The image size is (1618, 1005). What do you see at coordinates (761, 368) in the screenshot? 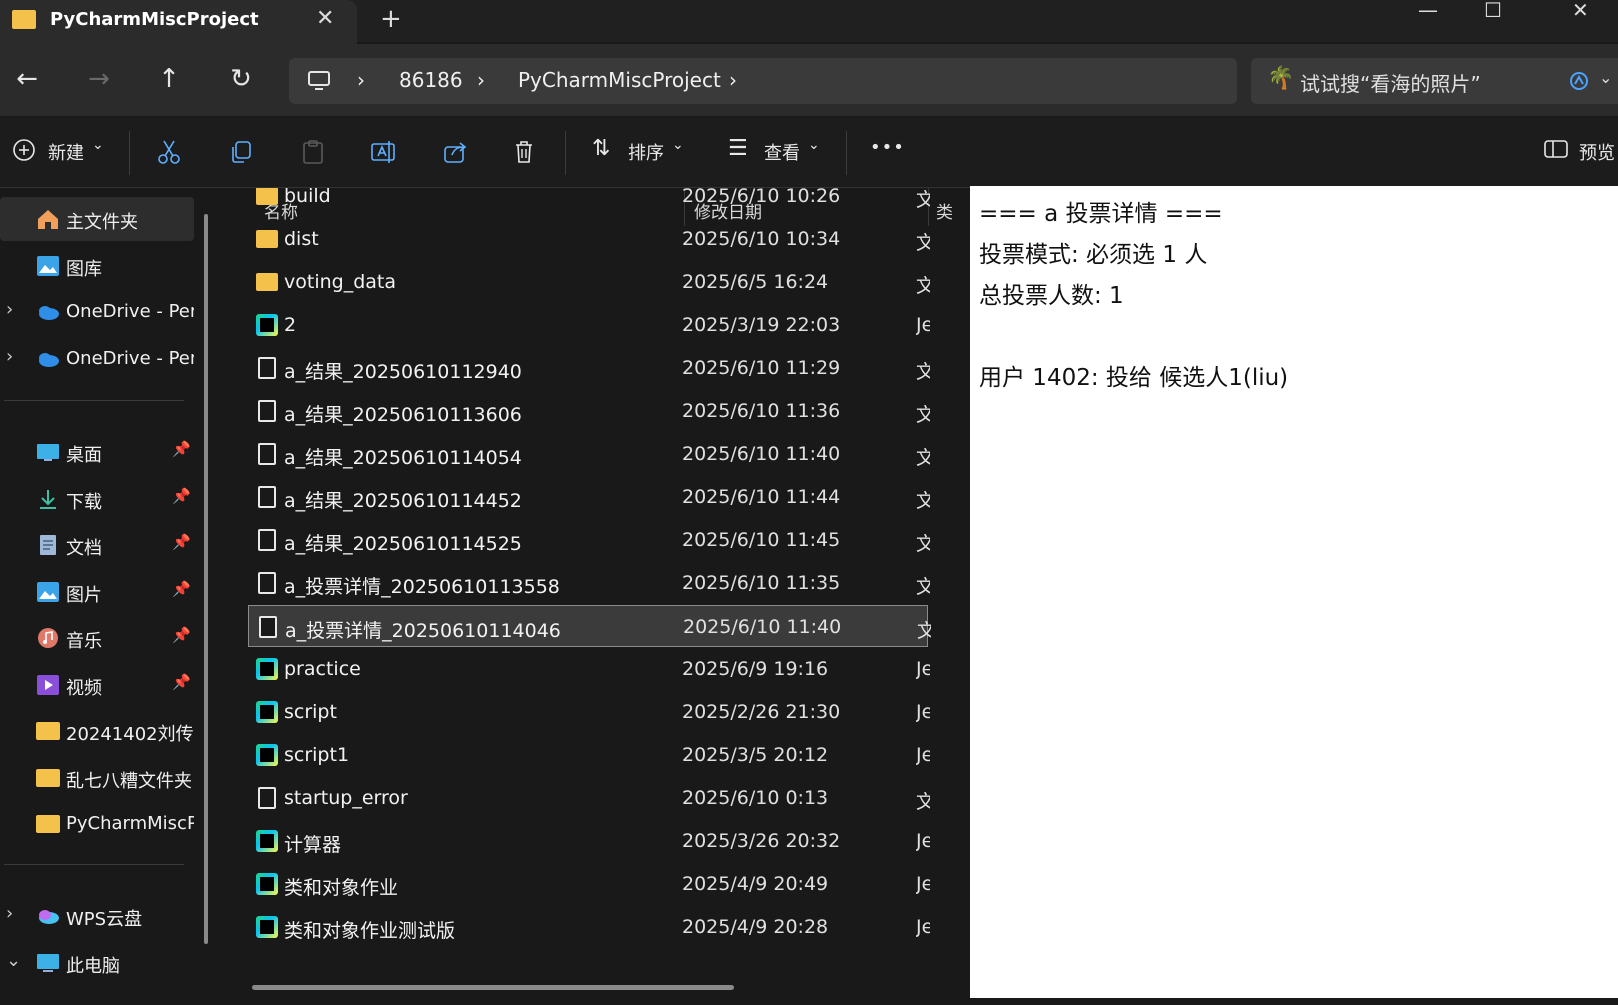
I see `file-date: 2025/6/10 11:29` at bounding box center [761, 368].